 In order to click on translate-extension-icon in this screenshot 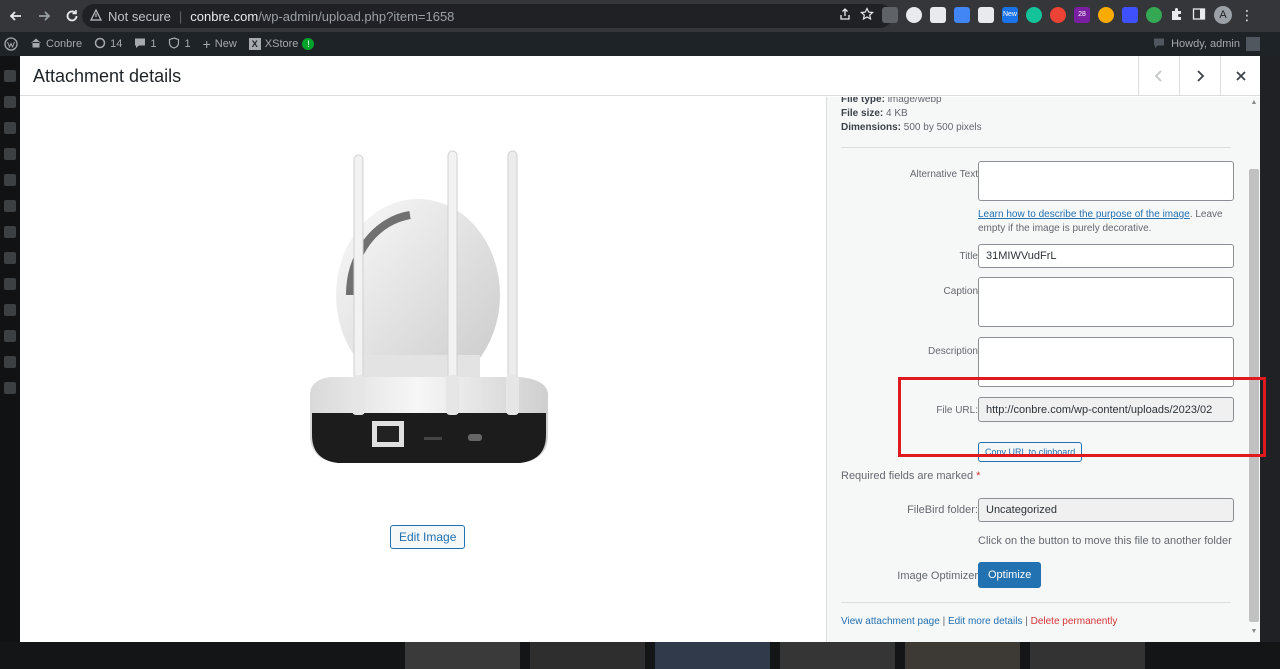, I will do `click(962, 15)`.